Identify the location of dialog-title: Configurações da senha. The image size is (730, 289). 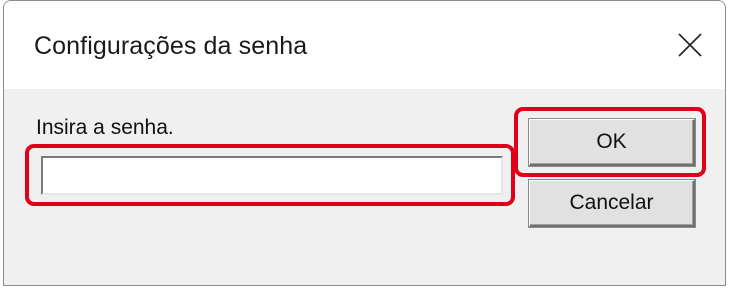
(171, 46).